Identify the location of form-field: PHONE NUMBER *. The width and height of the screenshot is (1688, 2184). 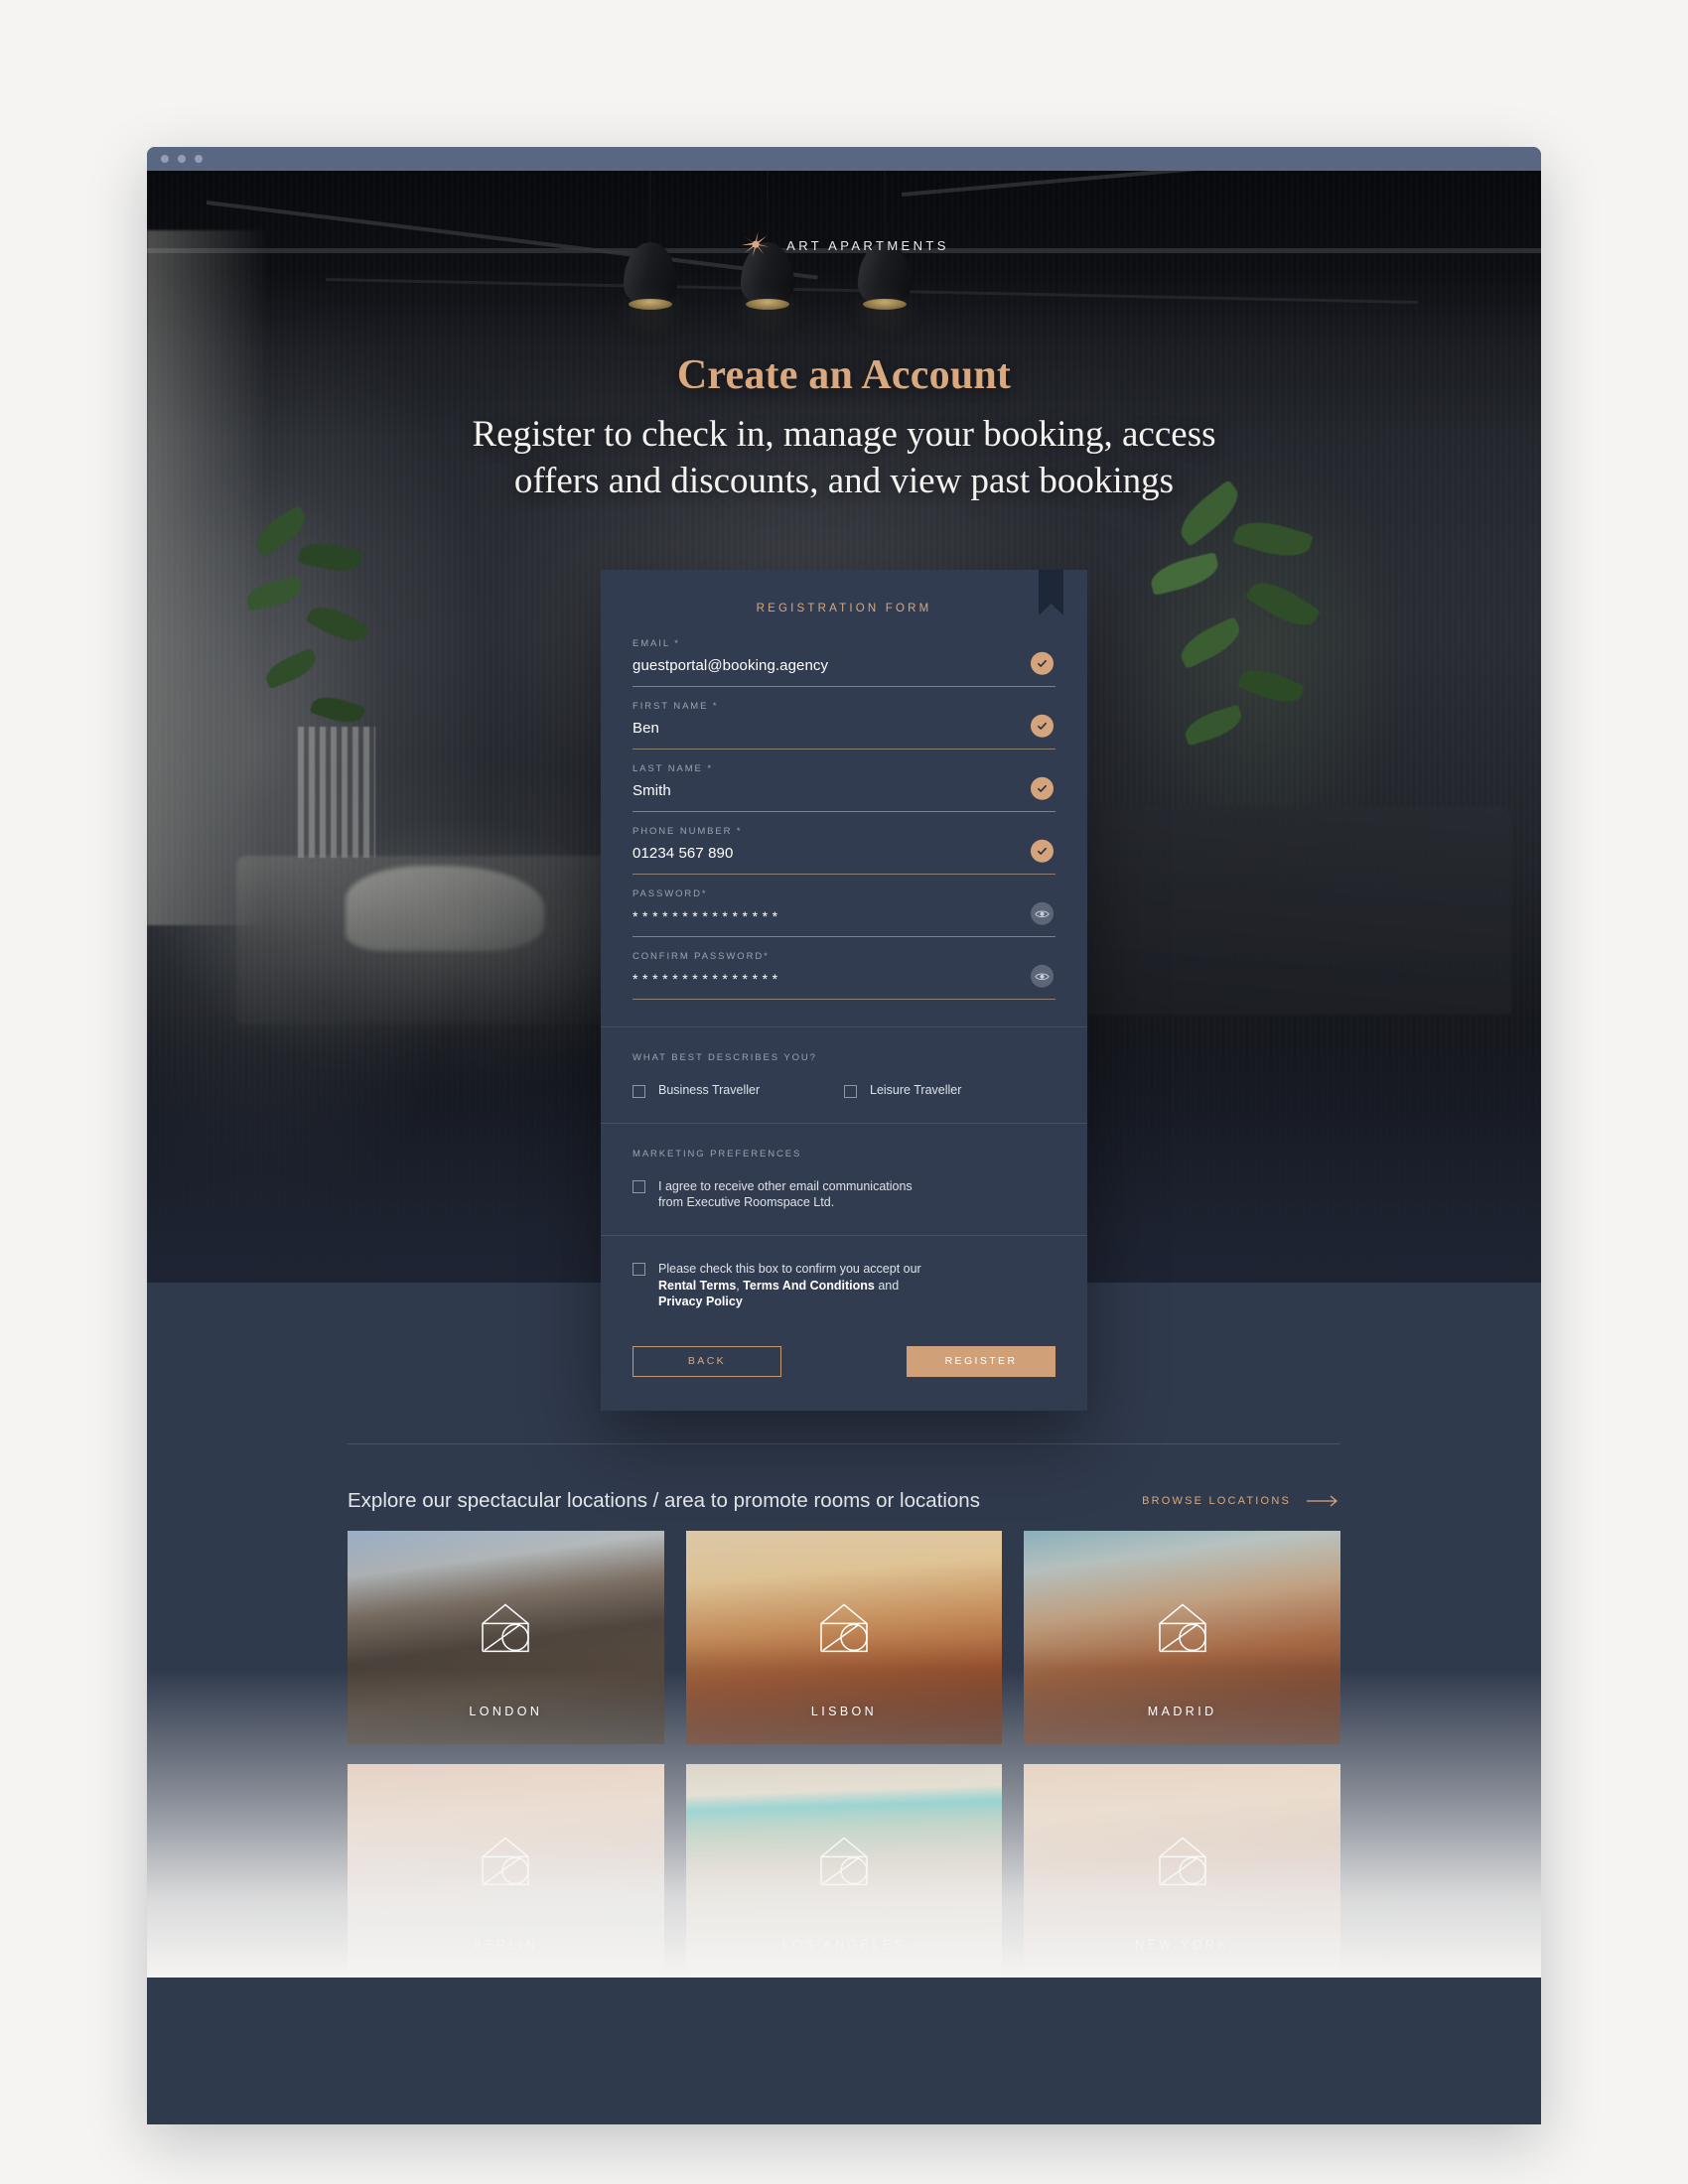
(844, 849).